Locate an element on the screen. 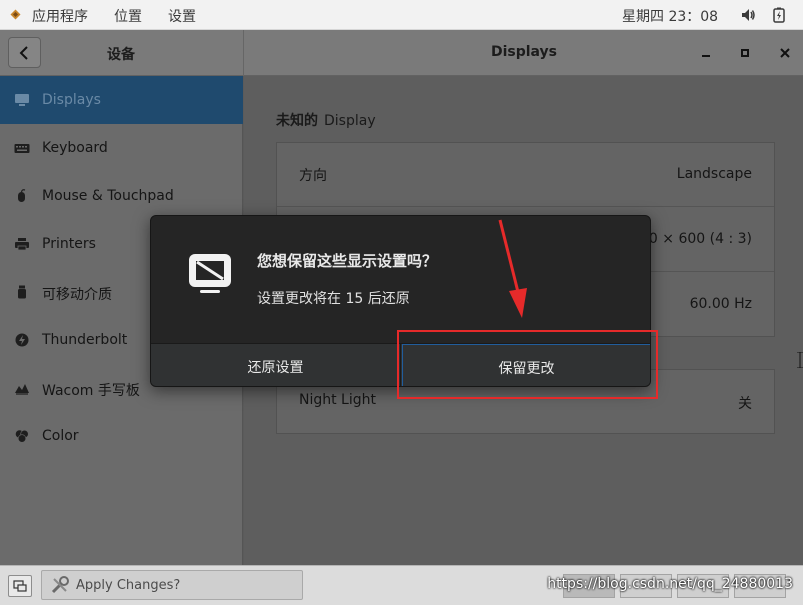  orientation-row: 方向 Landscape is located at coordinates (525, 175).